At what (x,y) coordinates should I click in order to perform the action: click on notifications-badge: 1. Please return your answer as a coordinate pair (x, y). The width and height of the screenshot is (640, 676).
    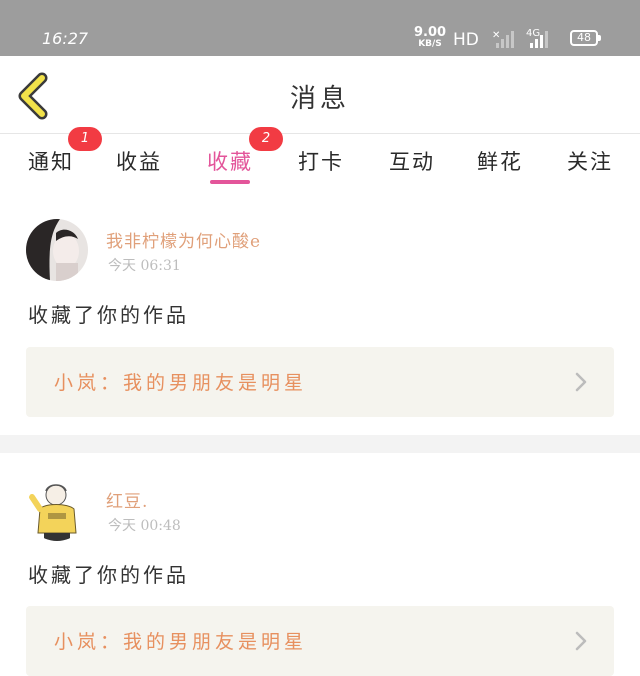
    Looking at the image, I should click on (85, 139).